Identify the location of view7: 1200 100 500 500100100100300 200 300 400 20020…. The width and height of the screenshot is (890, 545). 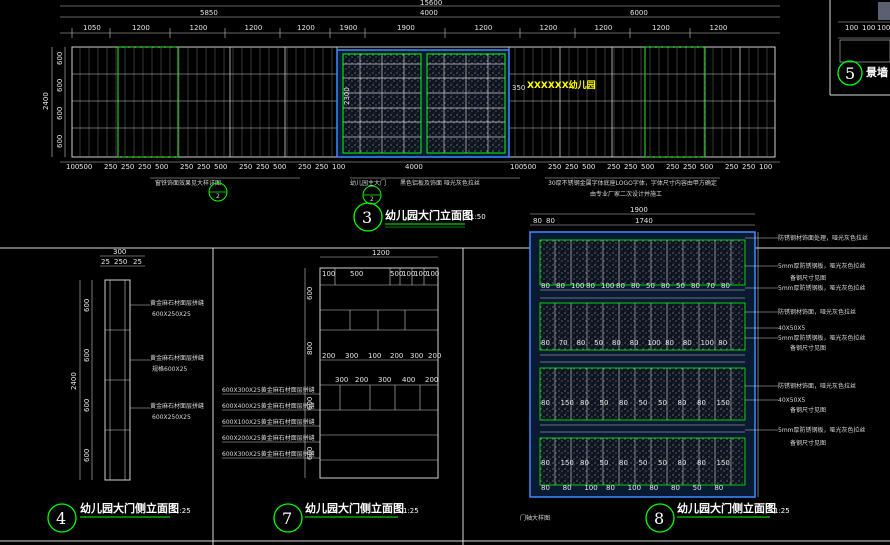
(331, 391).